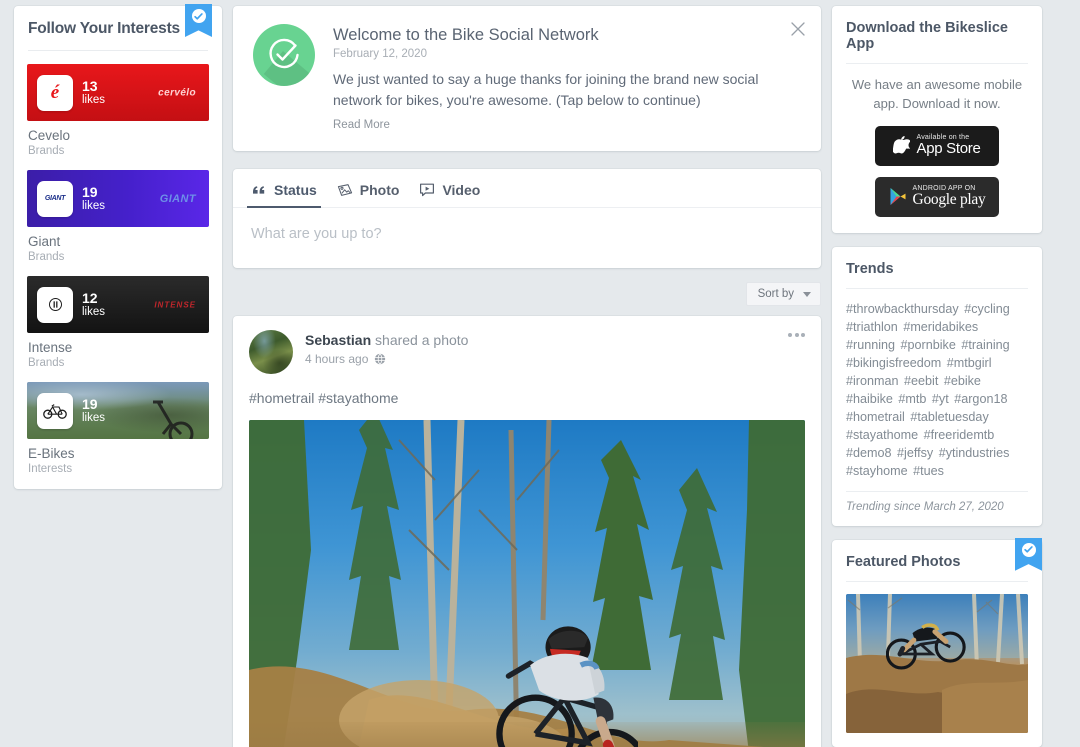 The image size is (1080, 747). What do you see at coordinates (969, 363) in the screenshot?
I see `trend-tag: #mtbgirl` at bounding box center [969, 363].